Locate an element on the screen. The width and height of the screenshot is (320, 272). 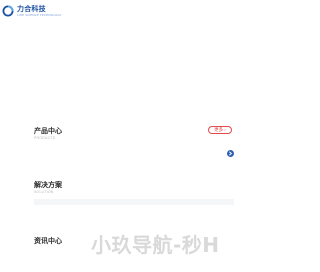
products-section-subtitle: PRODUCTS is located at coordinates (45, 138).